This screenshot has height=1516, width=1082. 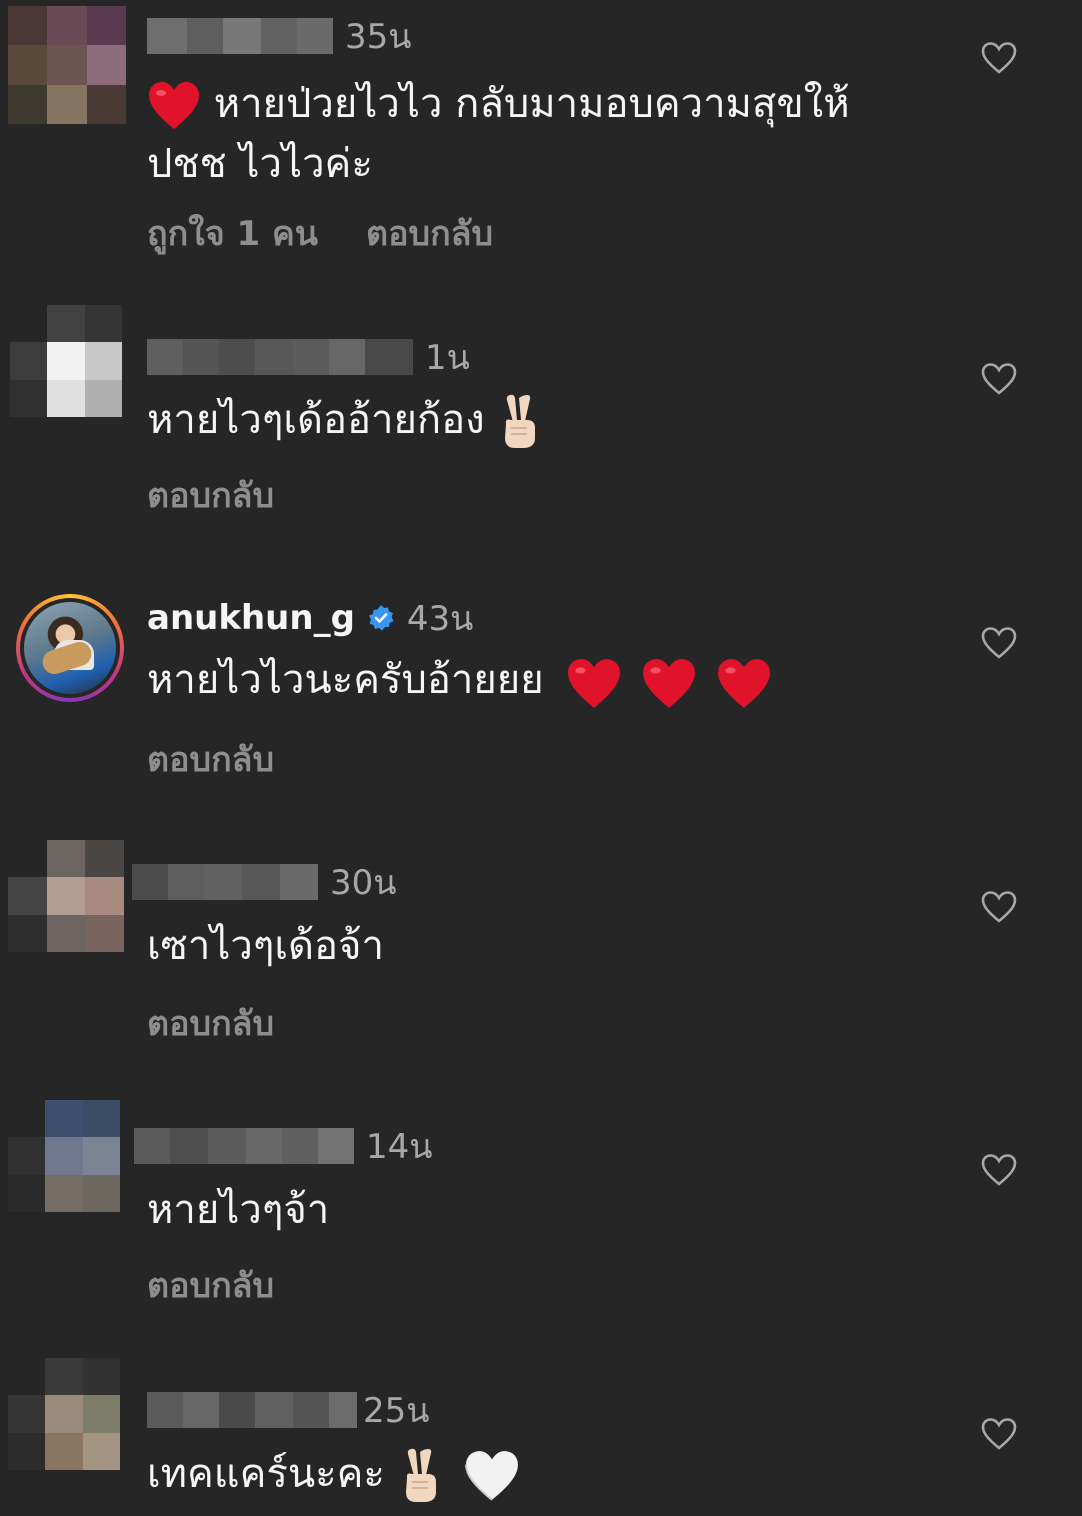 I want to click on three-red-hearts-emoji, so click(x=668, y=682).